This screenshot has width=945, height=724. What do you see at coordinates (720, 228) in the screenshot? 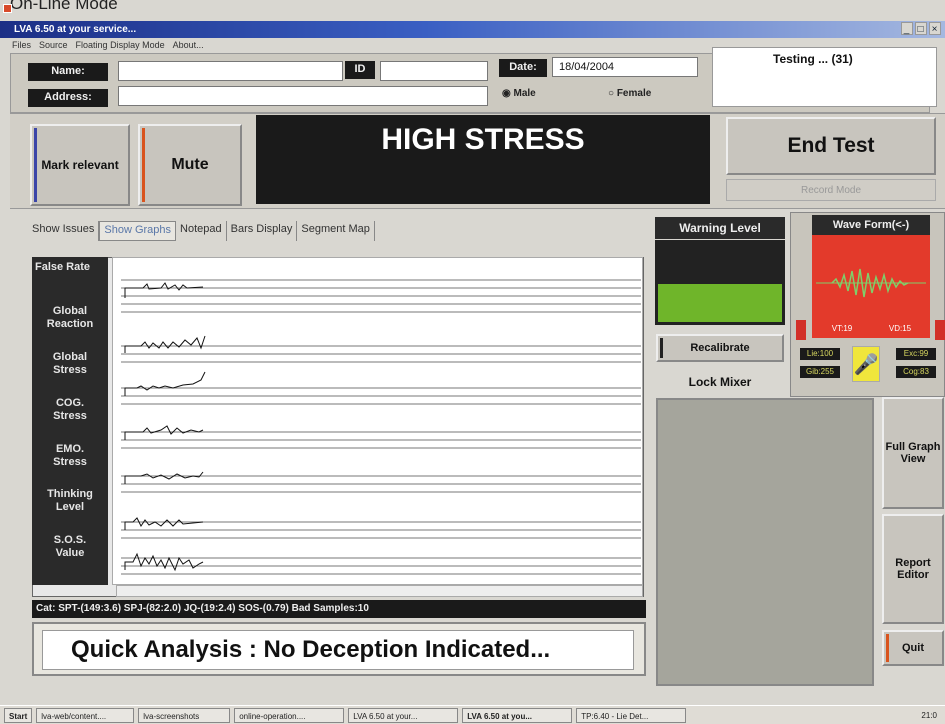
I see `warning-level-title: Warning Level` at bounding box center [720, 228].